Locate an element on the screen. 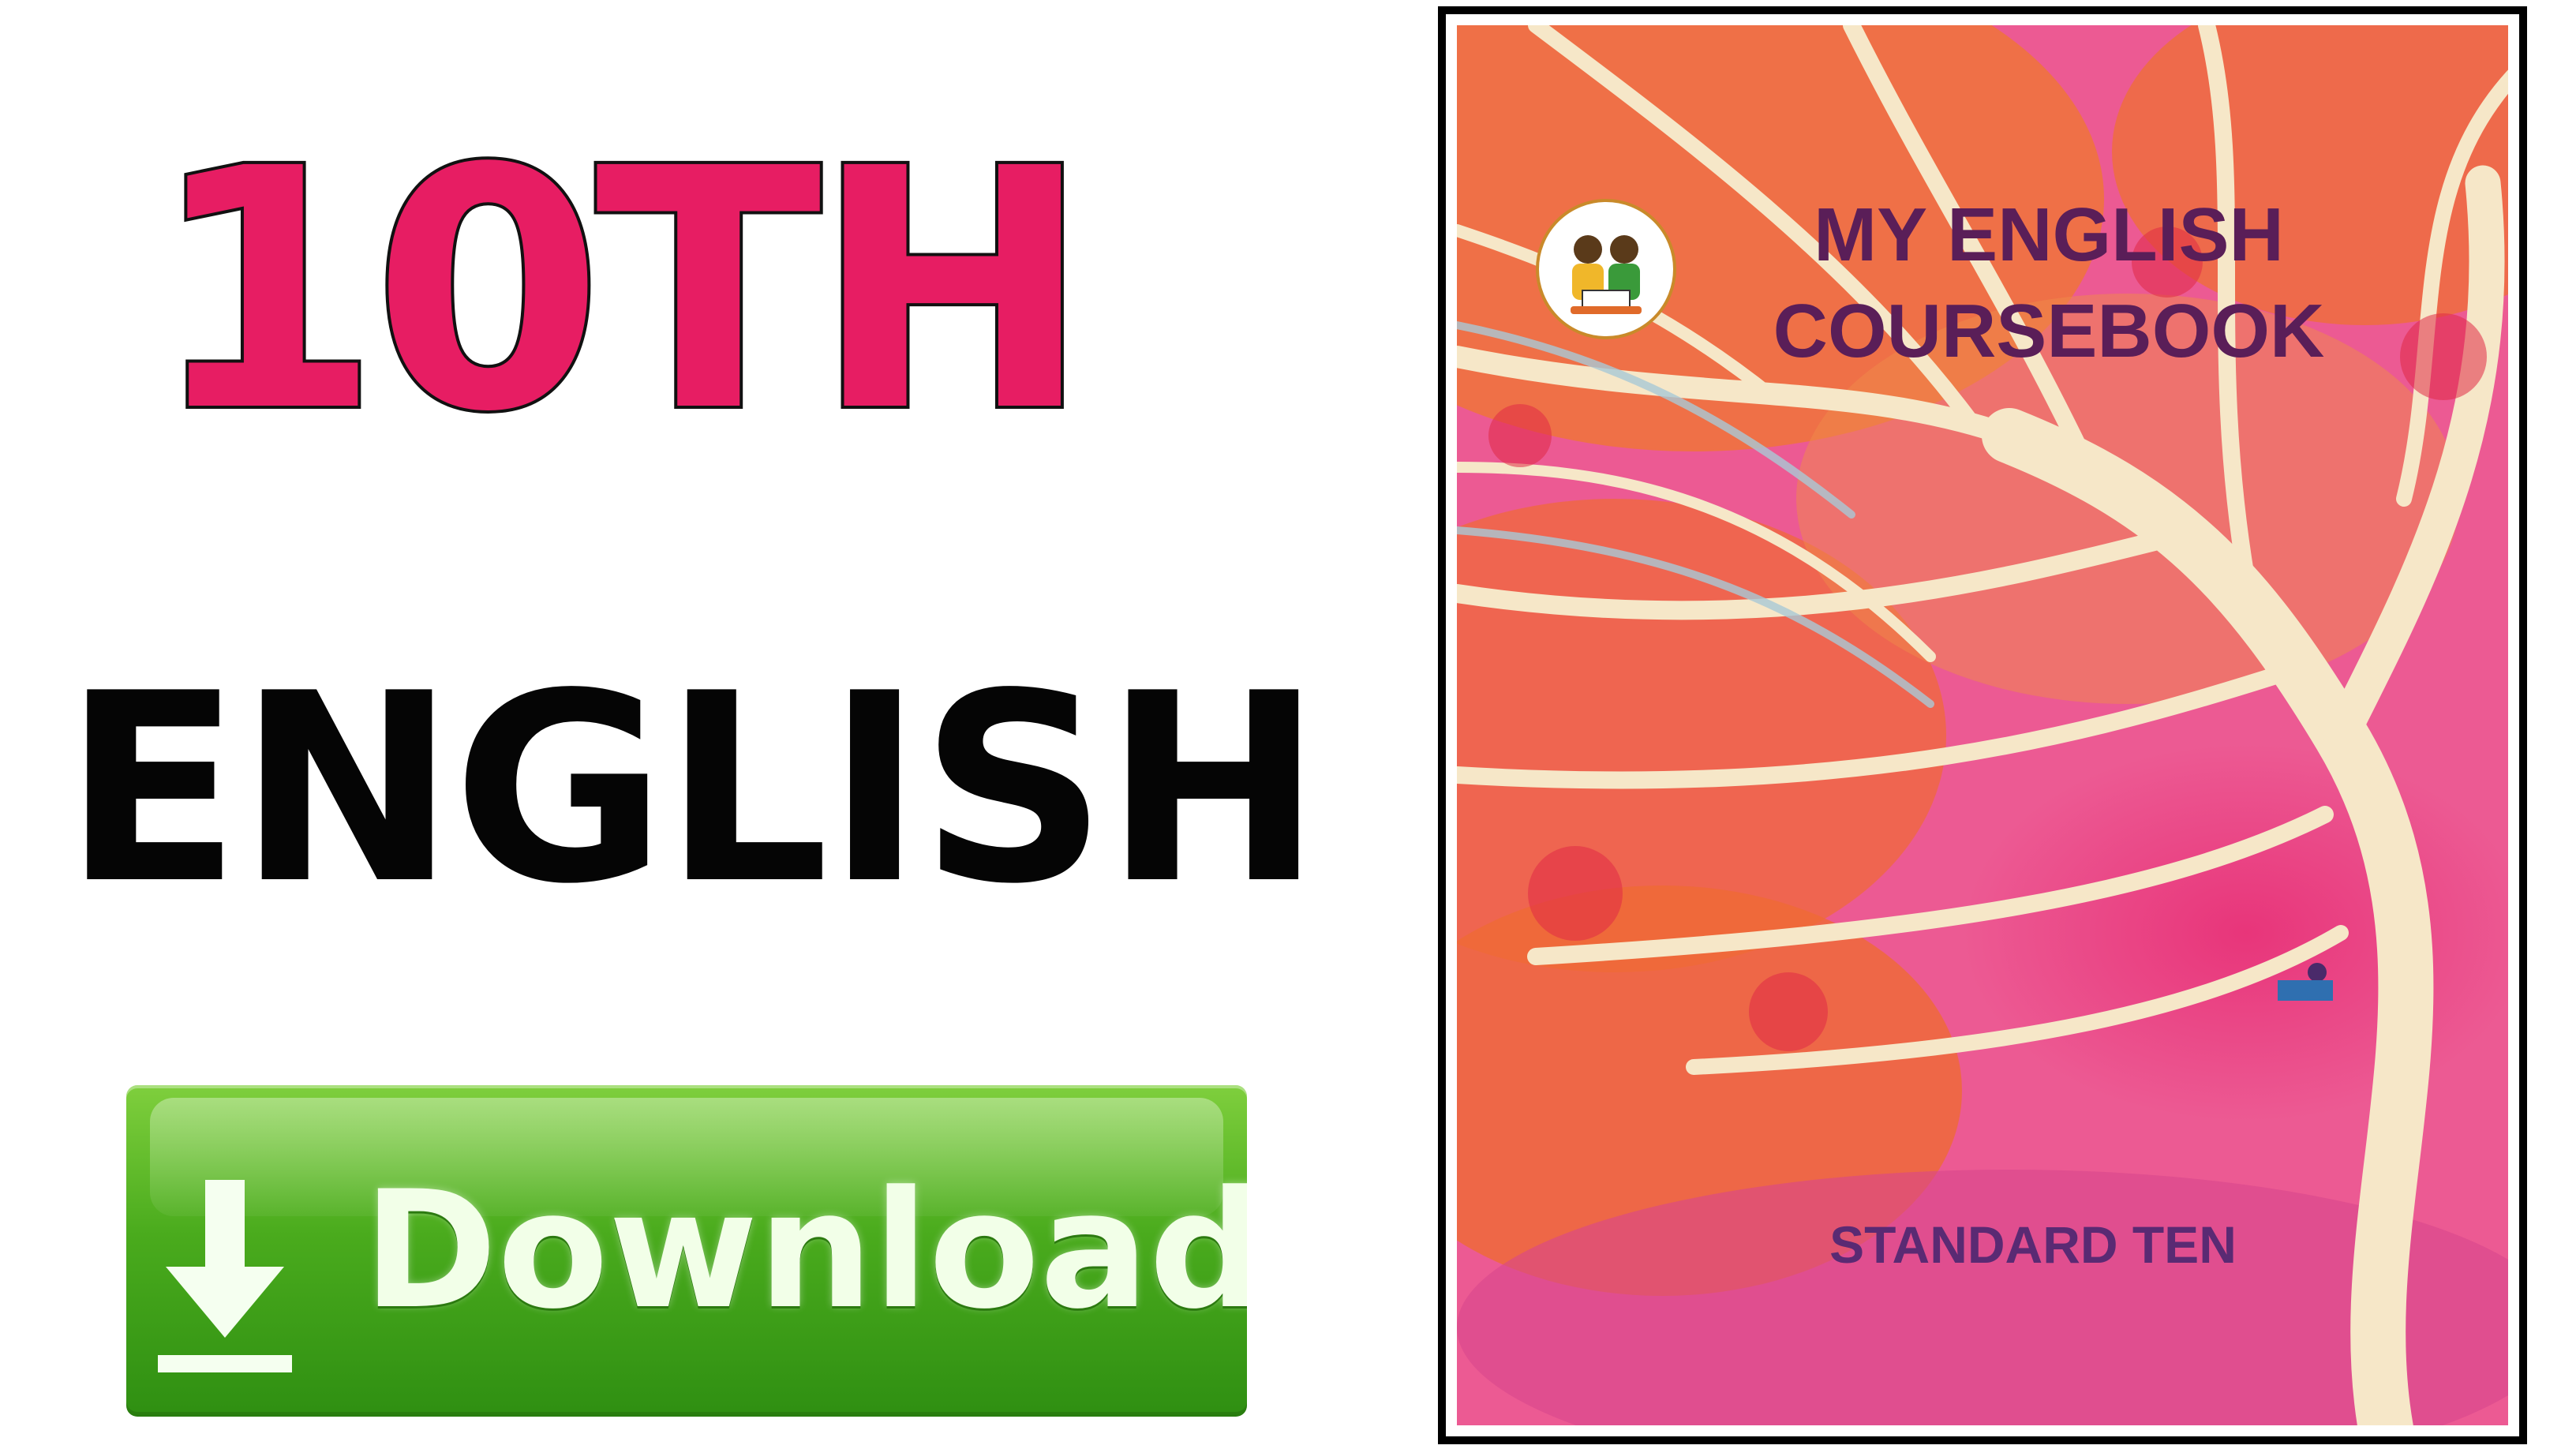 This screenshot has width=2576, height=1449. download-button: Download is located at coordinates (686, 1251).